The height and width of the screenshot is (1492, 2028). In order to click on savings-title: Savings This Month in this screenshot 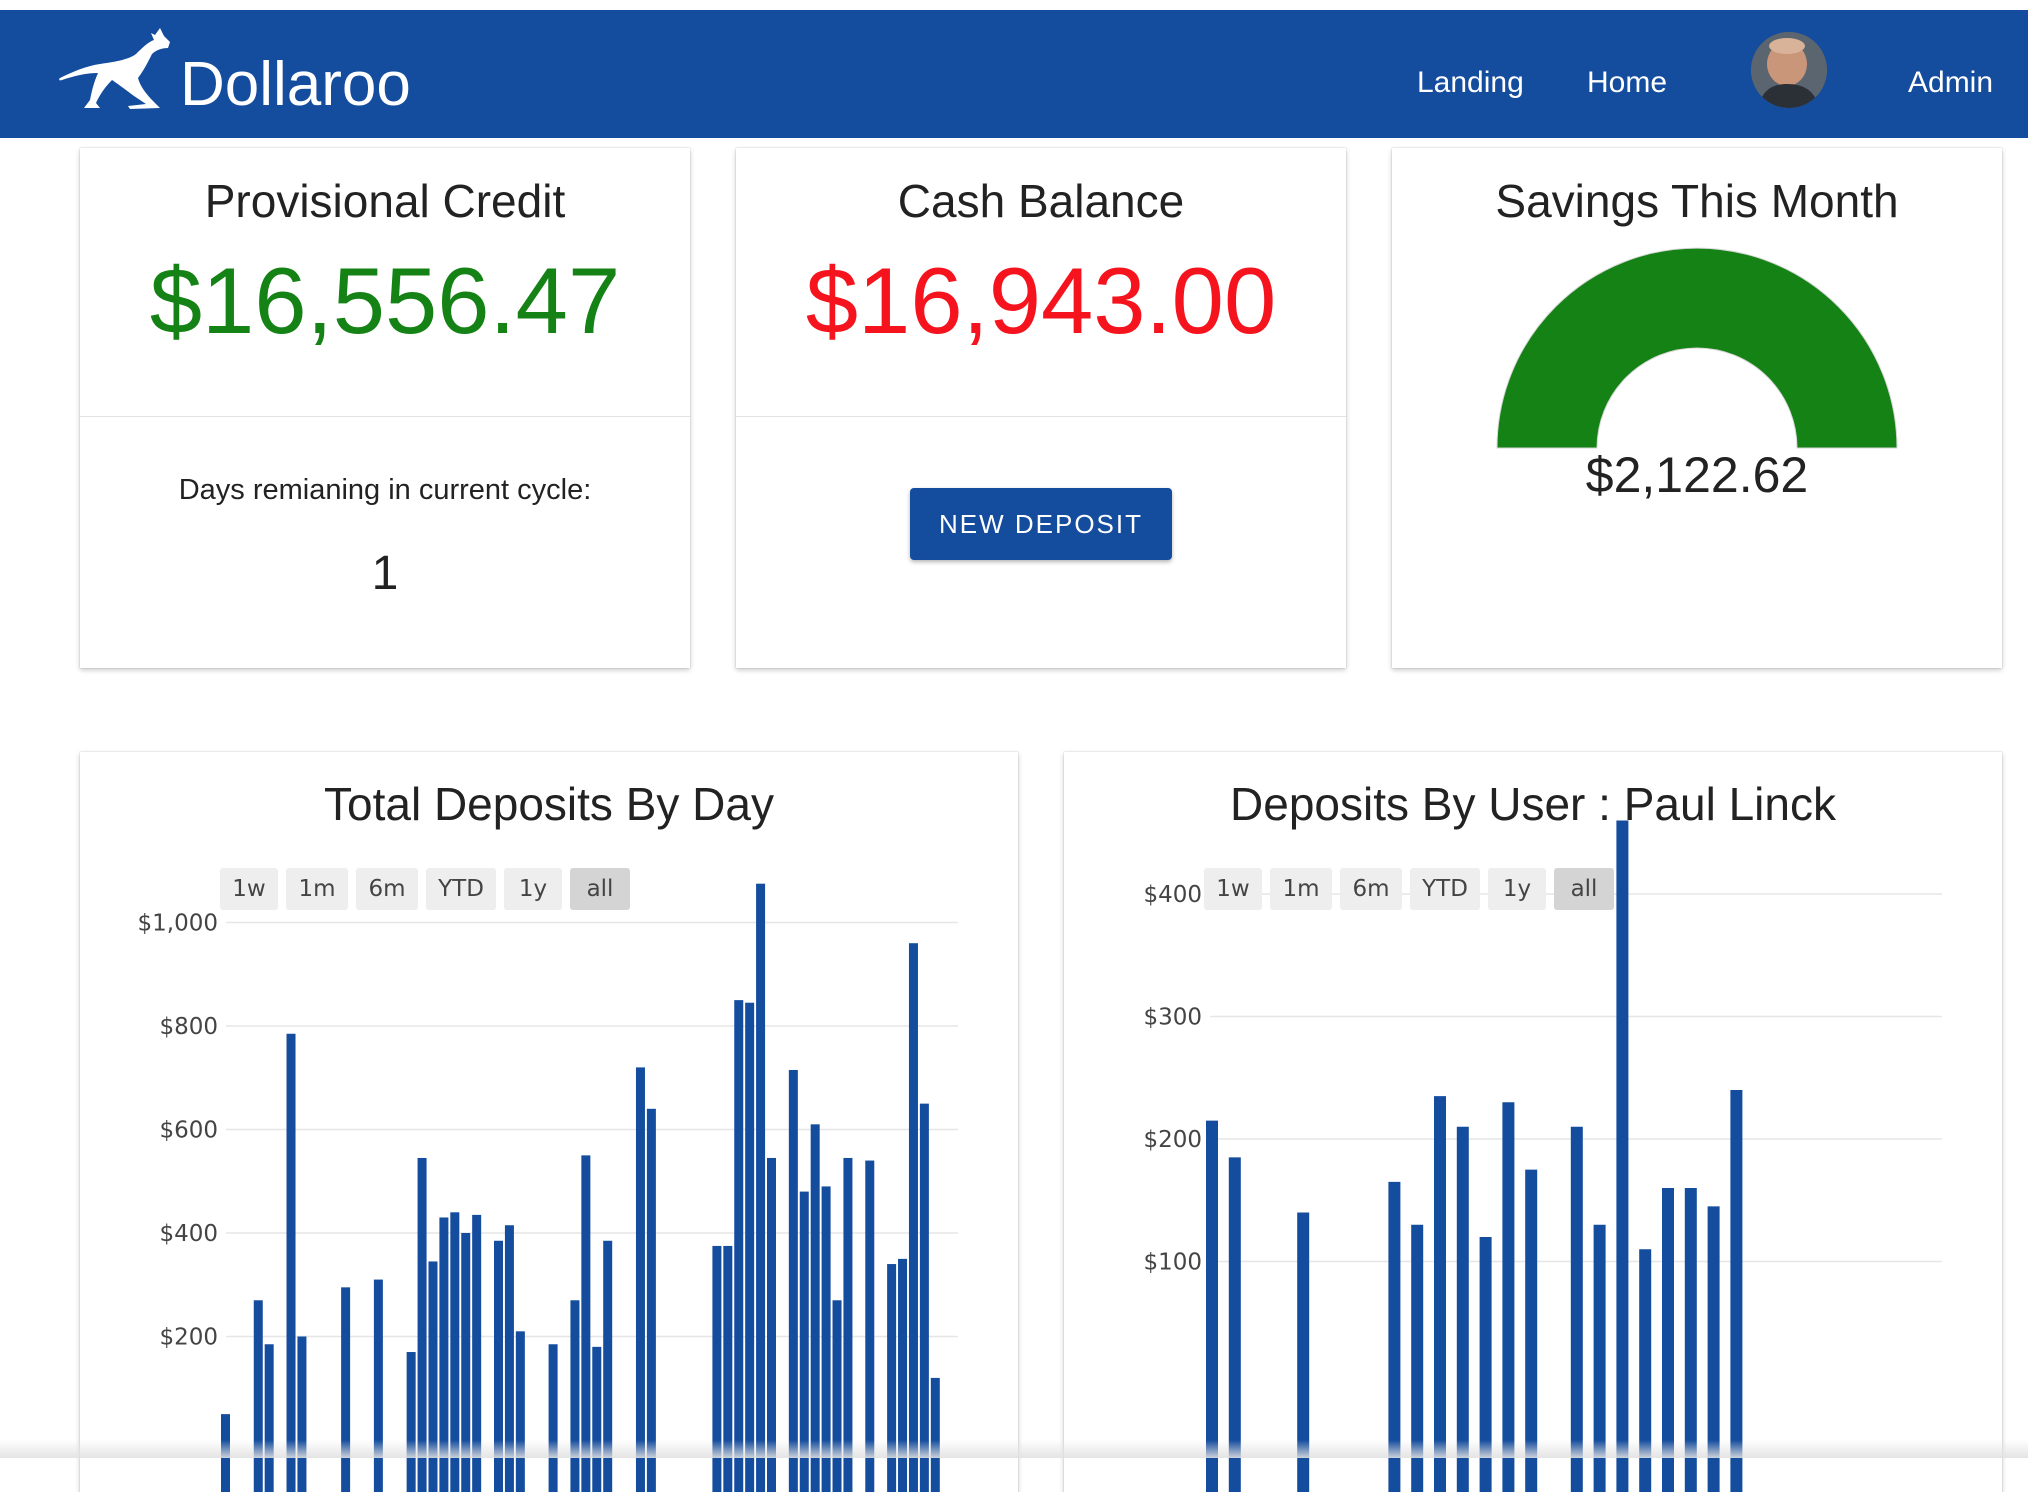, I will do `click(1697, 201)`.